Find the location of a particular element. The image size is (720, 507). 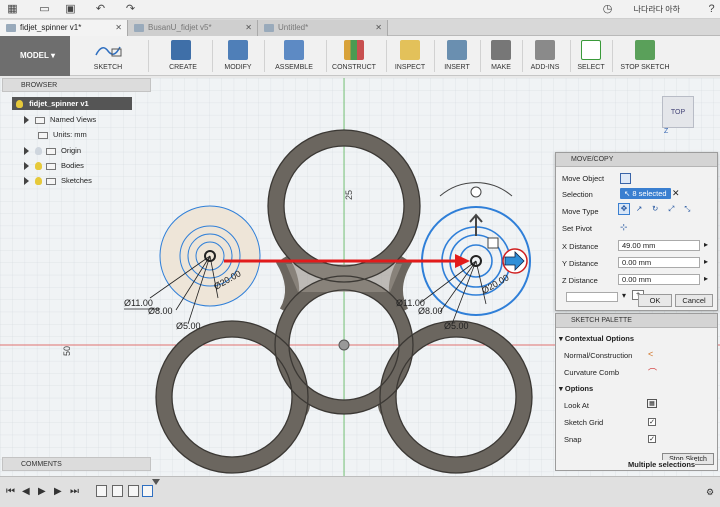

browser-item-sketches: Sketches is located at coordinates (79, 180).